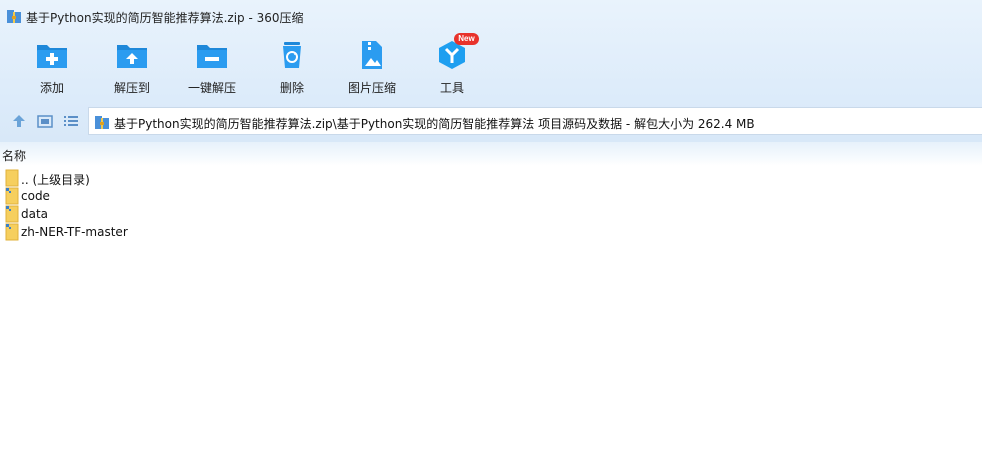 The image size is (982, 466). Describe the element at coordinates (74, 232) in the screenshot. I see `file-name: zh-NER-TF-master` at that location.